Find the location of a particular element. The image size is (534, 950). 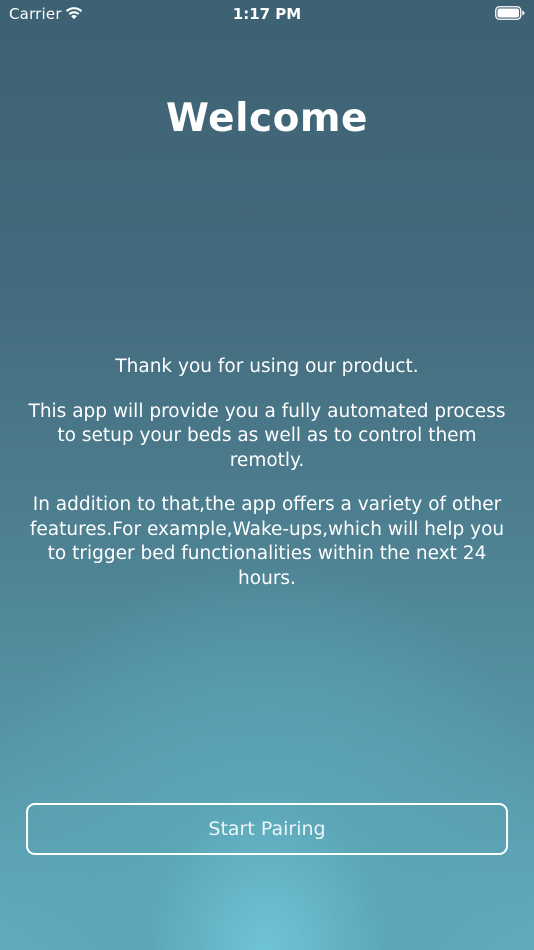

thank-you-paragraph: Thank you for using our product. is located at coordinates (267, 366).